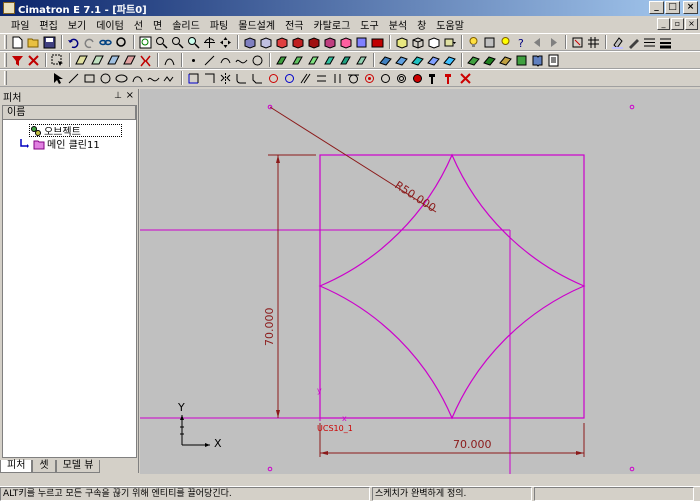  Describe the element at coordinates (138, 24) in the screenshot. I see `menu-curve: 선` at that location.